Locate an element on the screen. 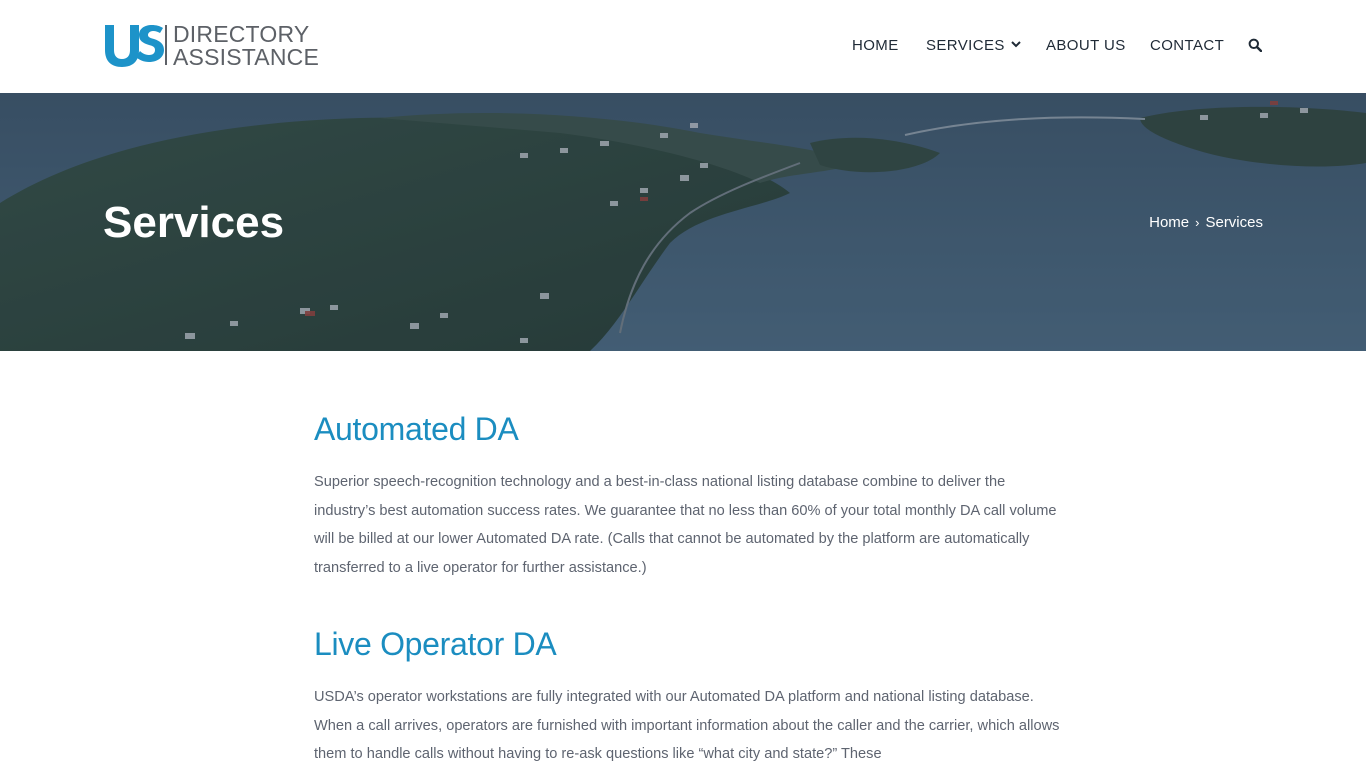  breadcrumb: Home › Services is located at coordinates (1206, 223).